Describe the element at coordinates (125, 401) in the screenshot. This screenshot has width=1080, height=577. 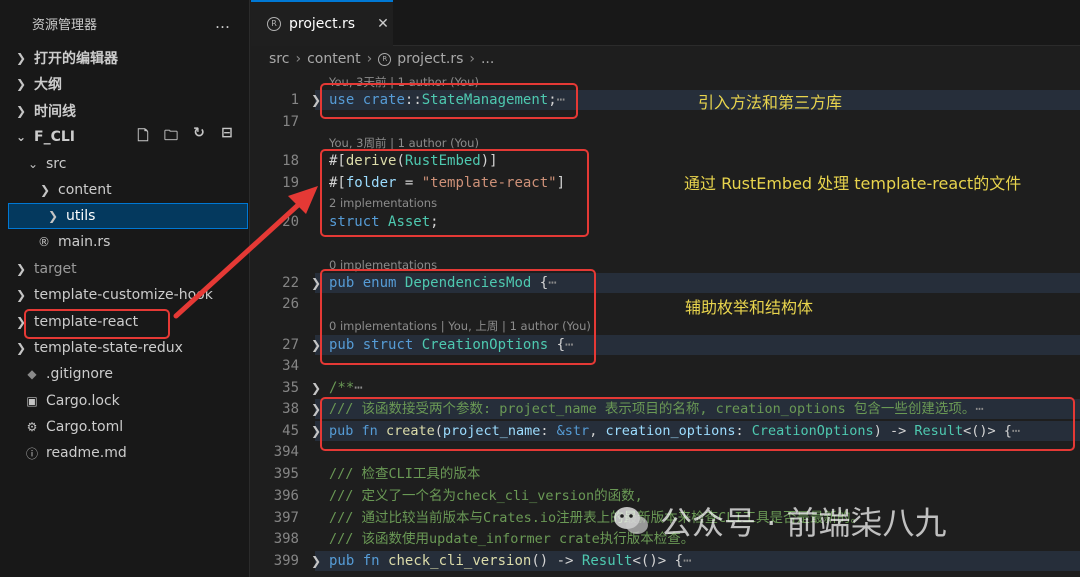
I see `tree-item-cargo-lock: ▣ Cargo.lock` at that location.